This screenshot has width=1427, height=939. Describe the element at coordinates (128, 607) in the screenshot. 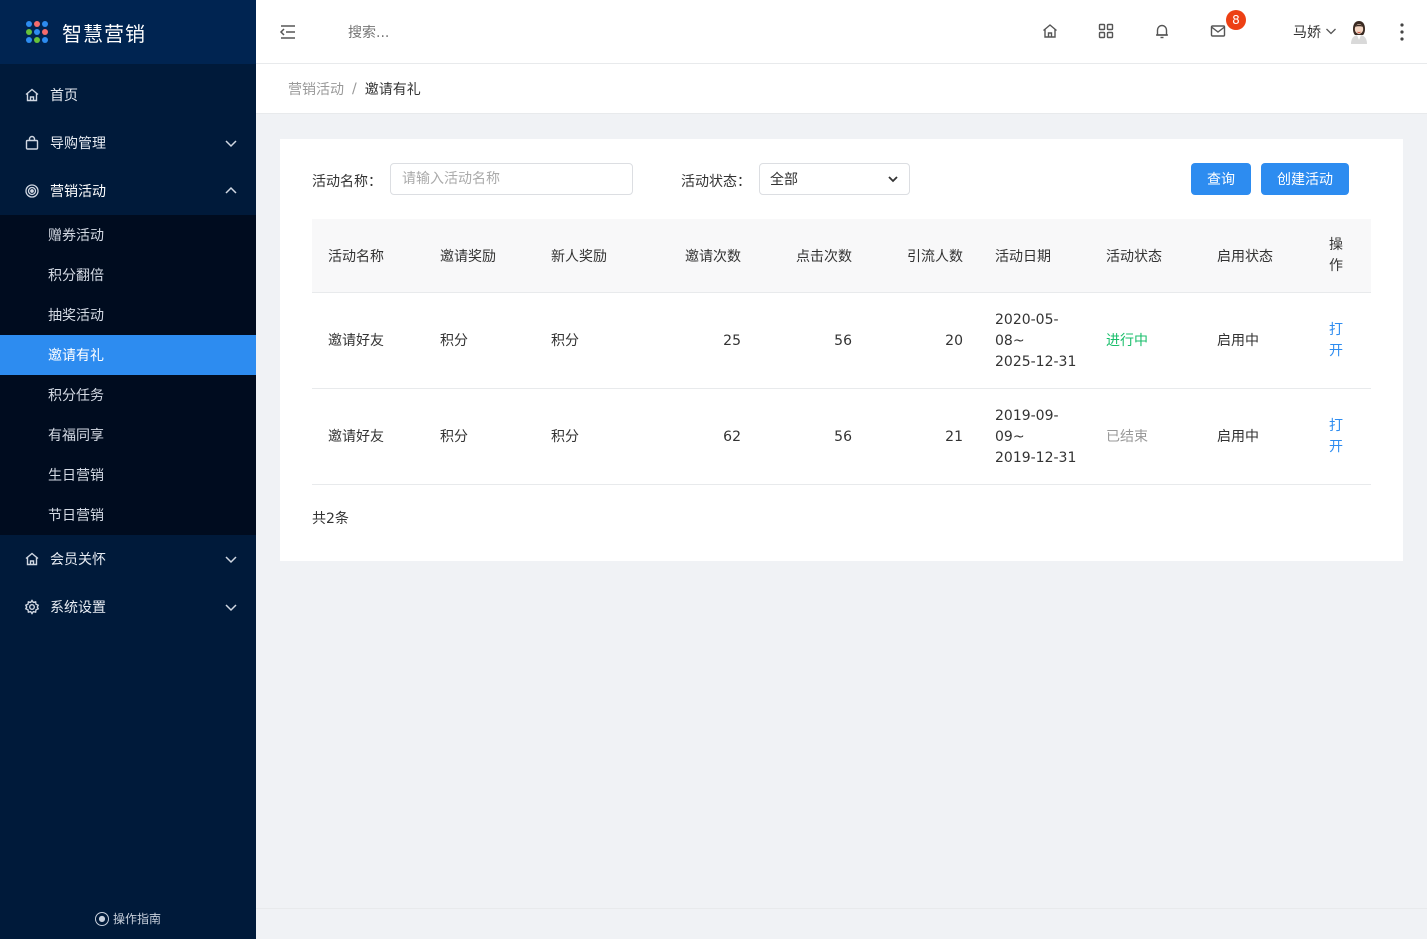

I see `sidebar-item-settings: 系统设置` at that location.